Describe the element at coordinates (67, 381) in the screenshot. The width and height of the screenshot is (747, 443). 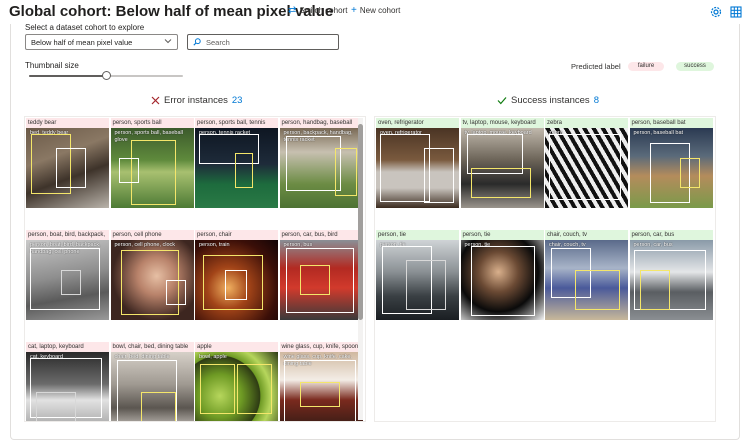
I see `error-instance-tile: cat, laptop, keyboard cat, keyboard` at that location.